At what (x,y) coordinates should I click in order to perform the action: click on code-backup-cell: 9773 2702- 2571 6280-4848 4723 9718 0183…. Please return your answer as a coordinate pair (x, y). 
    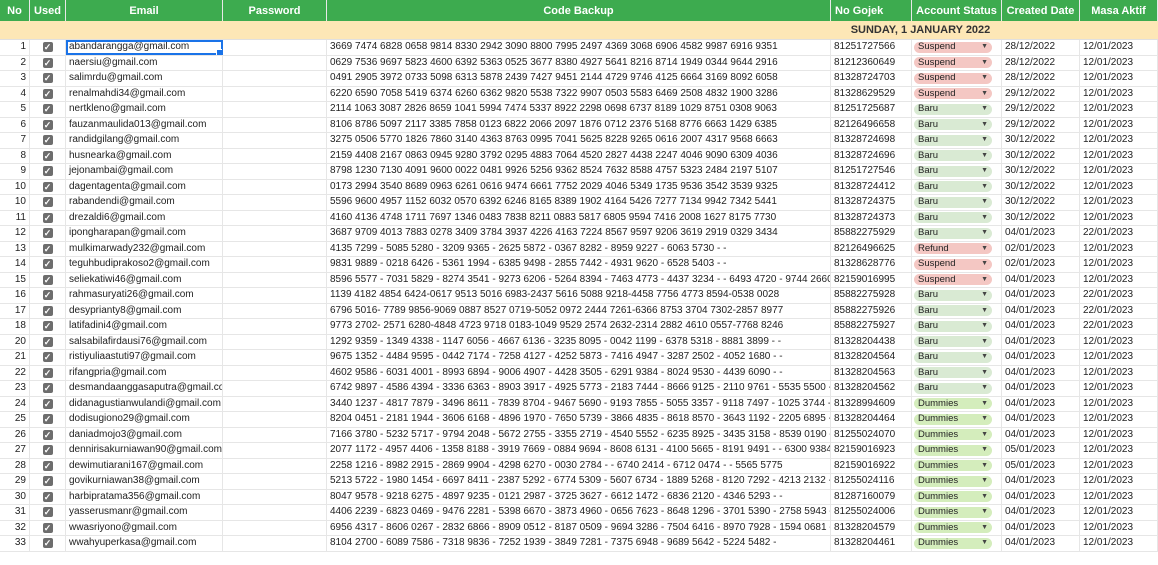
    Looking at the image, I should click on (579, 326).